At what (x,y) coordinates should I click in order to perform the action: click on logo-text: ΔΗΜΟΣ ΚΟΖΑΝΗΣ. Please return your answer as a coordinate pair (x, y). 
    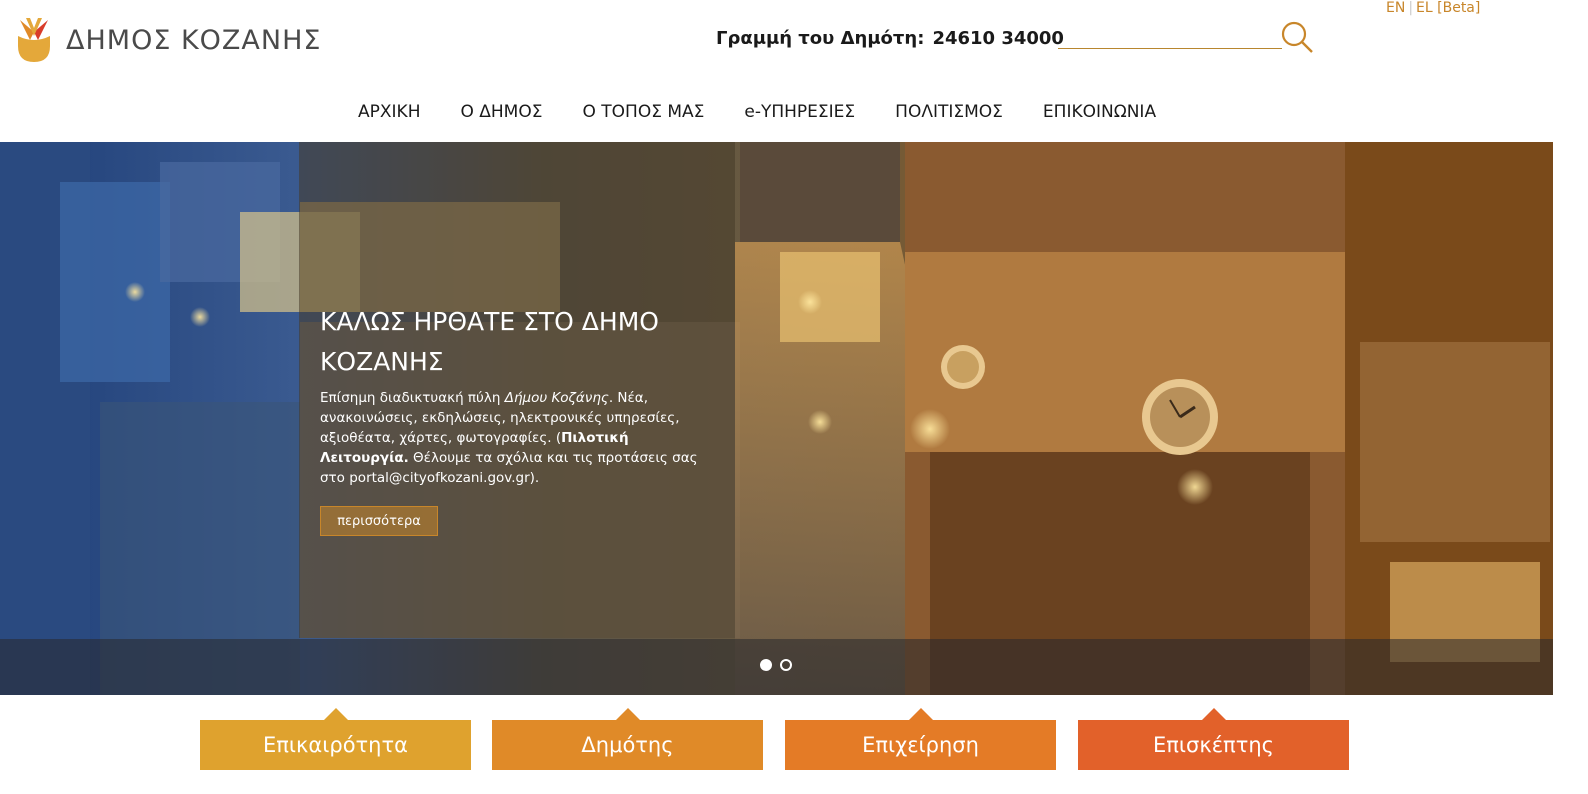
    Looking at the image, I should click on (194, 40).